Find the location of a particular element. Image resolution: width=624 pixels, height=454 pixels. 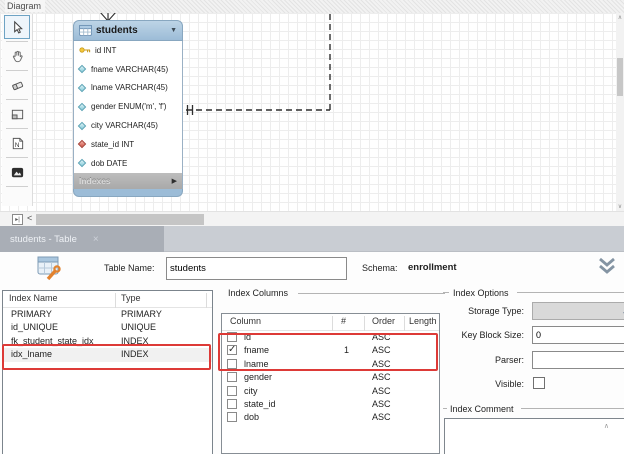

svg-text: N is located at coordinates (16, 144).